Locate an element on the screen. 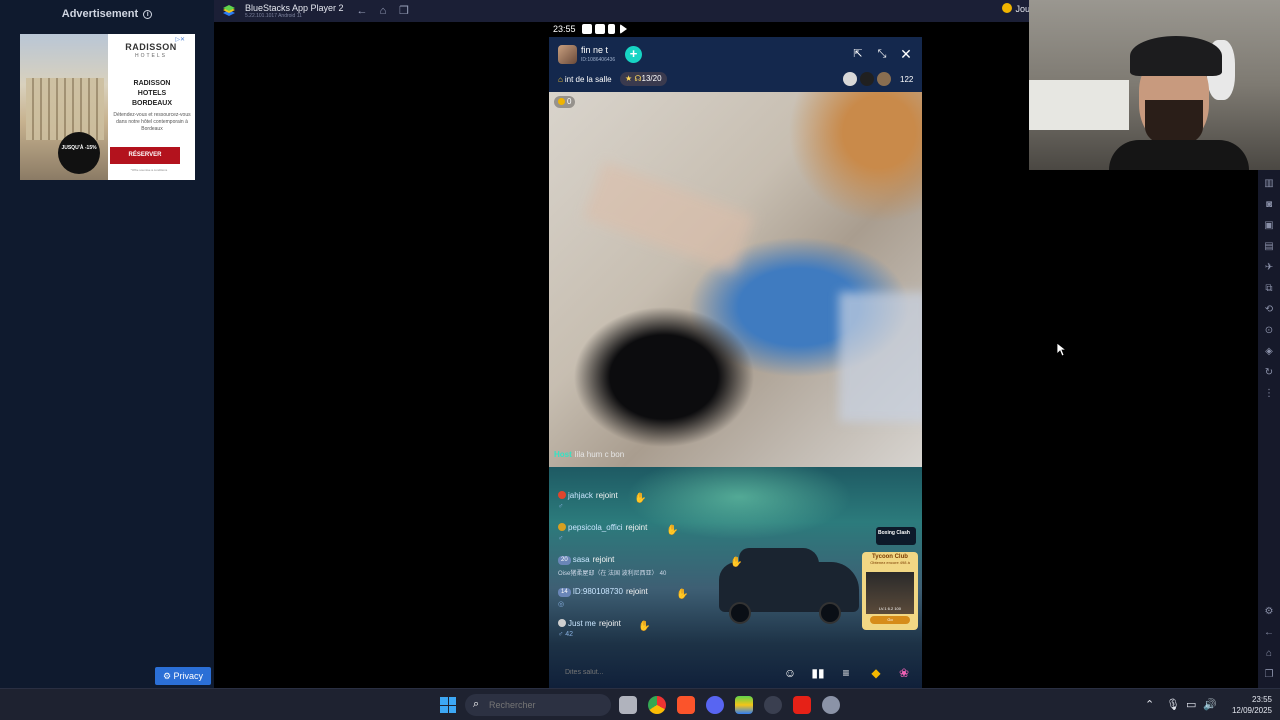  android-status-time: 23:55 is located at coordinates (564, 29).